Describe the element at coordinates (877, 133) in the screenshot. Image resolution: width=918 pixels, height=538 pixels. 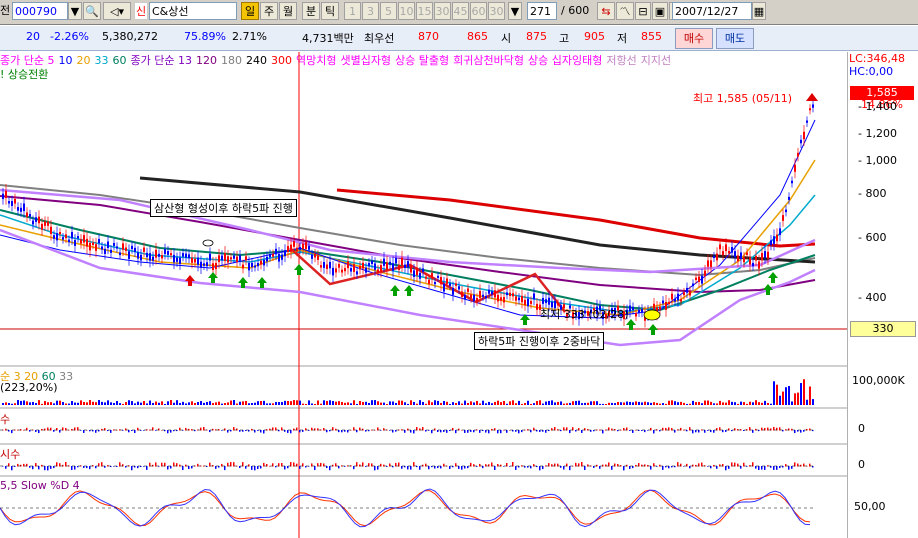
I see `price-tick-1: - 1,200` at that location.